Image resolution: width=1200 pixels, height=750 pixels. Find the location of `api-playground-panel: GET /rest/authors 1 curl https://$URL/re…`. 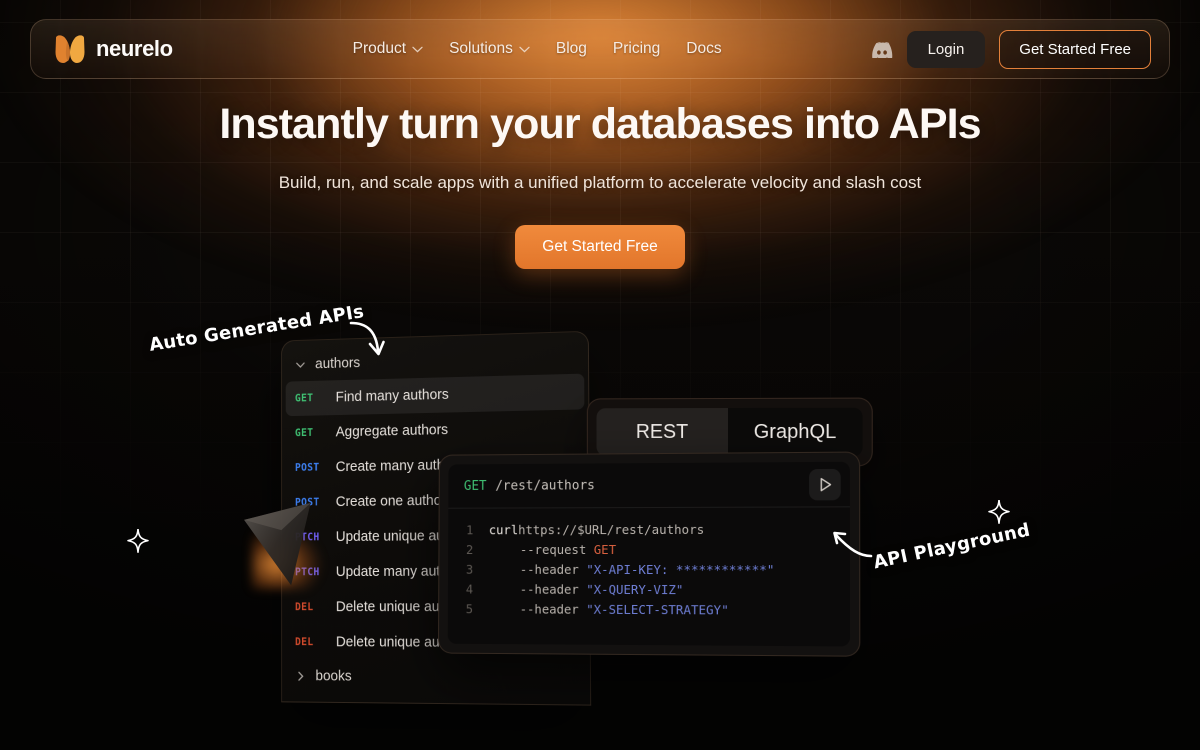

api-playground-panel: GET /rest/authors 1 curl https://$URL/re… is located at coordinates (649, 554).